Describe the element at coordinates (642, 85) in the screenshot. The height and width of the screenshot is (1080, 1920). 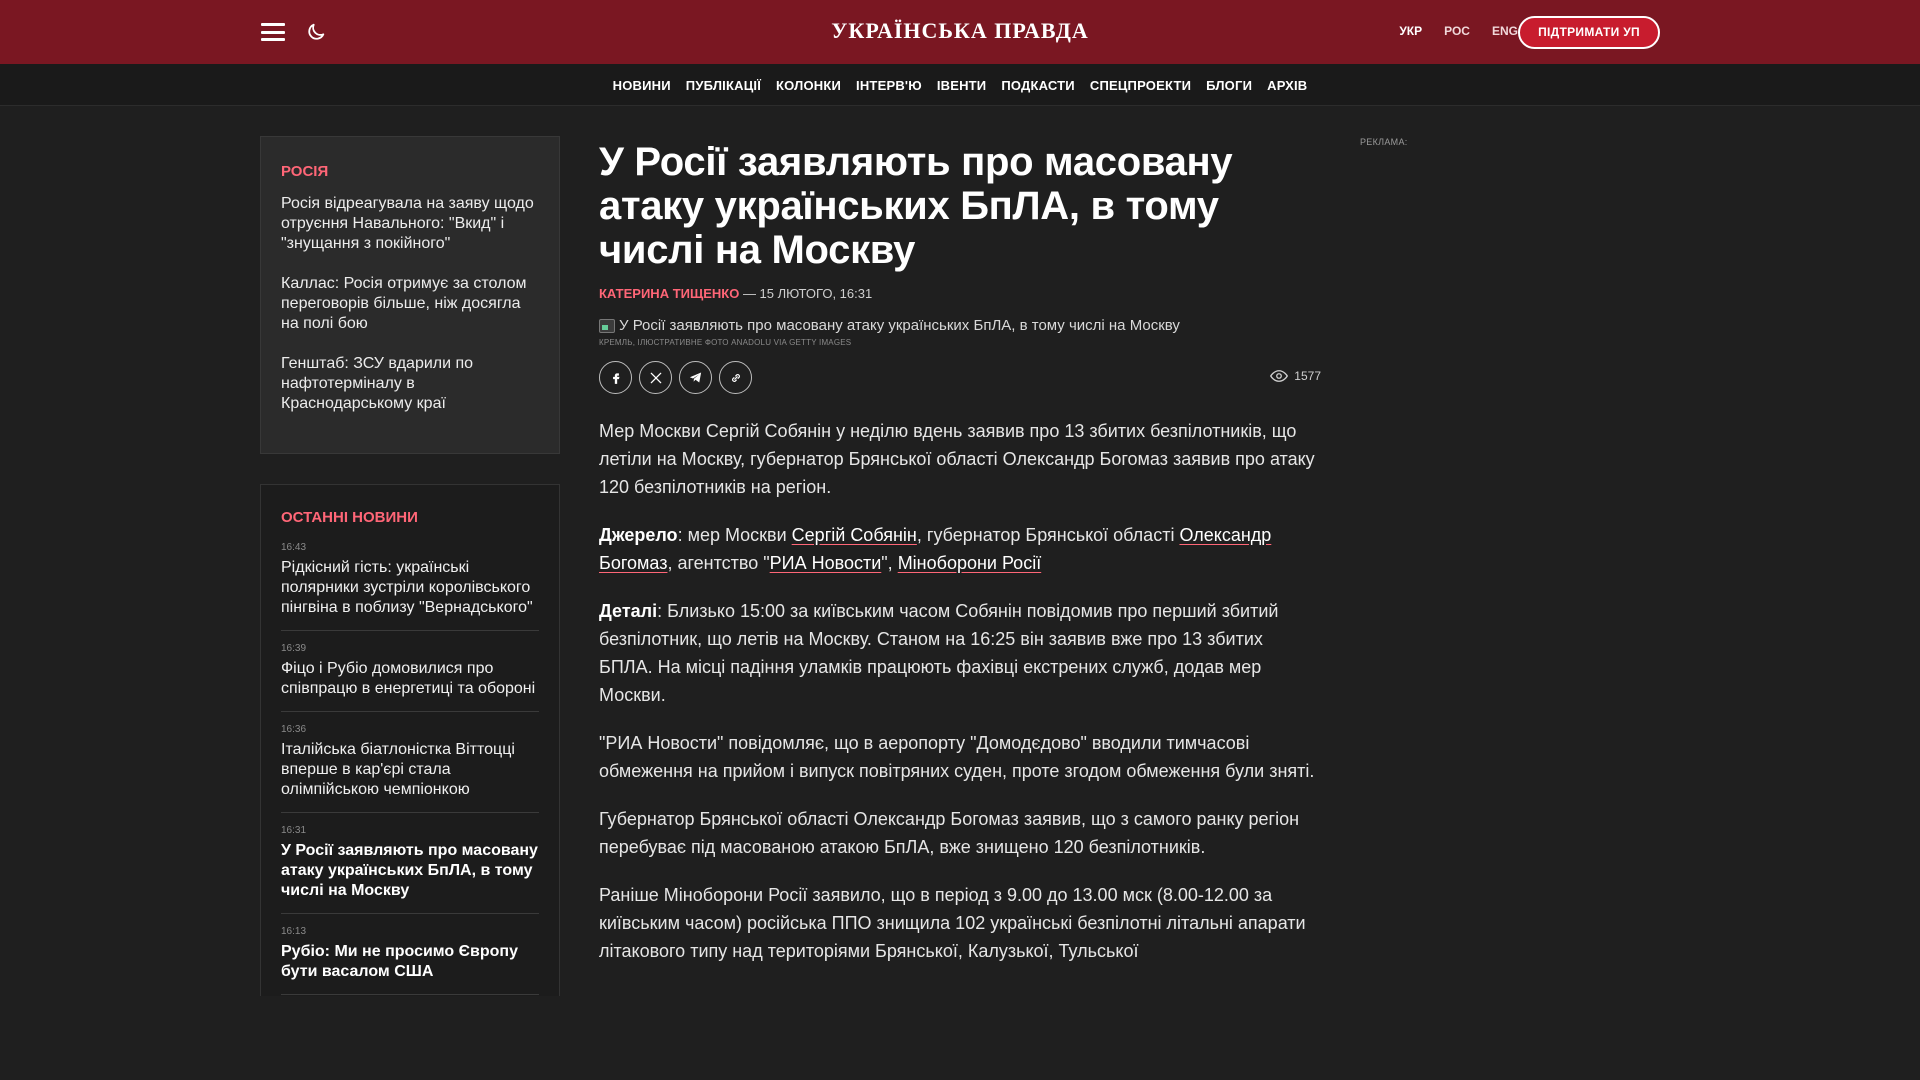
I see `nav-item-news: НОВИНИ` at that location.